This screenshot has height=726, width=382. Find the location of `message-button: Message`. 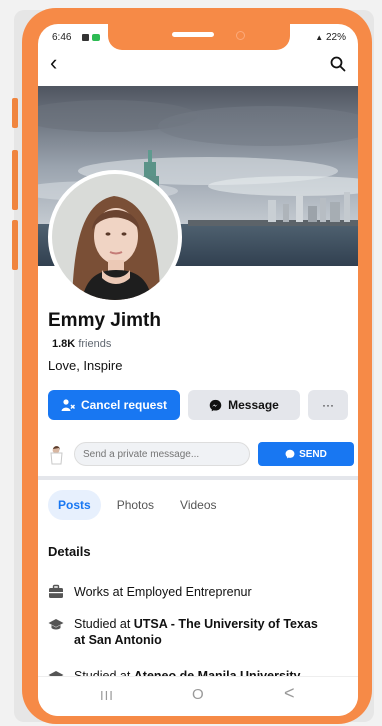

message-button: Message is located at coordinates (244, 405).